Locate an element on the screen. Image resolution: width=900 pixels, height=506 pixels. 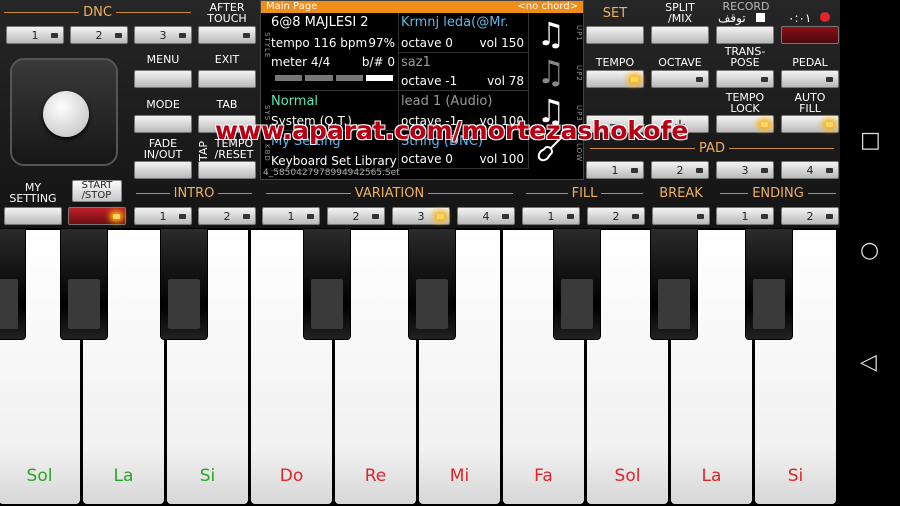
ending-1-button: 1 is located at coordinates (745, 216).